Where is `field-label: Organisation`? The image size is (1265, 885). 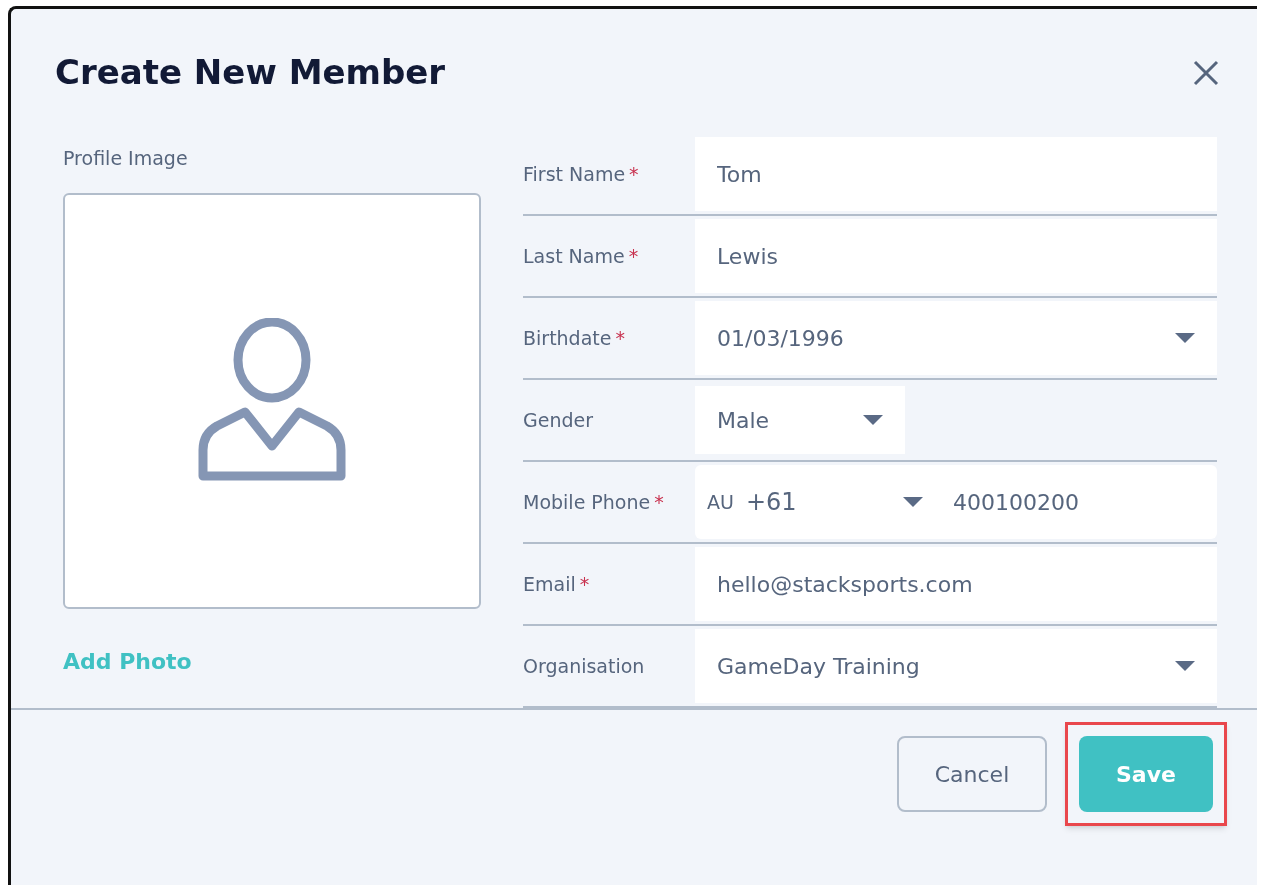
field-label: Organisation is located at coordinates (584, 666).